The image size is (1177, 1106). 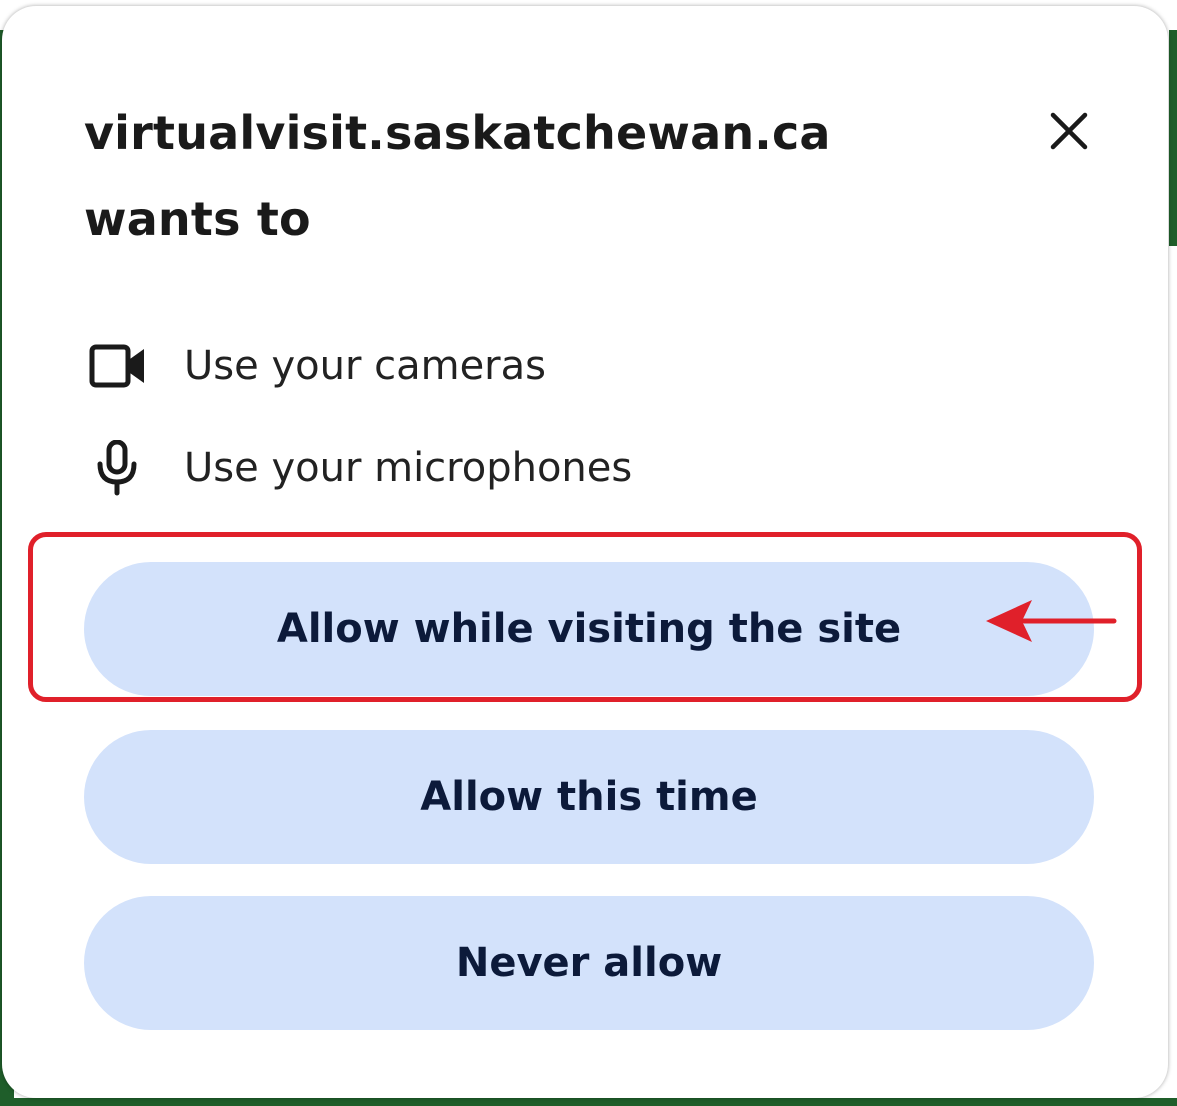 What do you see at coordinates (589, 629) in the screenshot?
I see `allow-while-visiting-button: Allow while visiting the site` at bounding box center [589, 629].